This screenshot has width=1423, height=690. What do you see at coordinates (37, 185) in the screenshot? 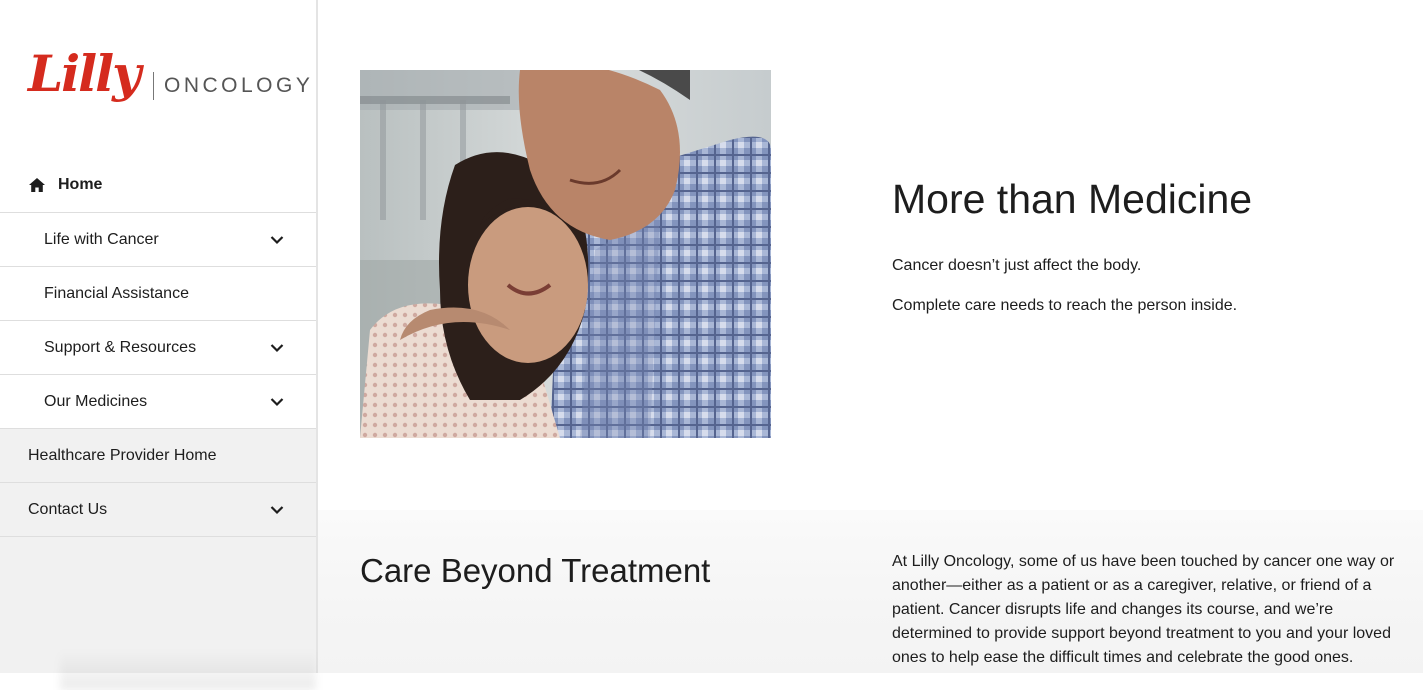
I see `home-icon` at bounding box center [37, 185].